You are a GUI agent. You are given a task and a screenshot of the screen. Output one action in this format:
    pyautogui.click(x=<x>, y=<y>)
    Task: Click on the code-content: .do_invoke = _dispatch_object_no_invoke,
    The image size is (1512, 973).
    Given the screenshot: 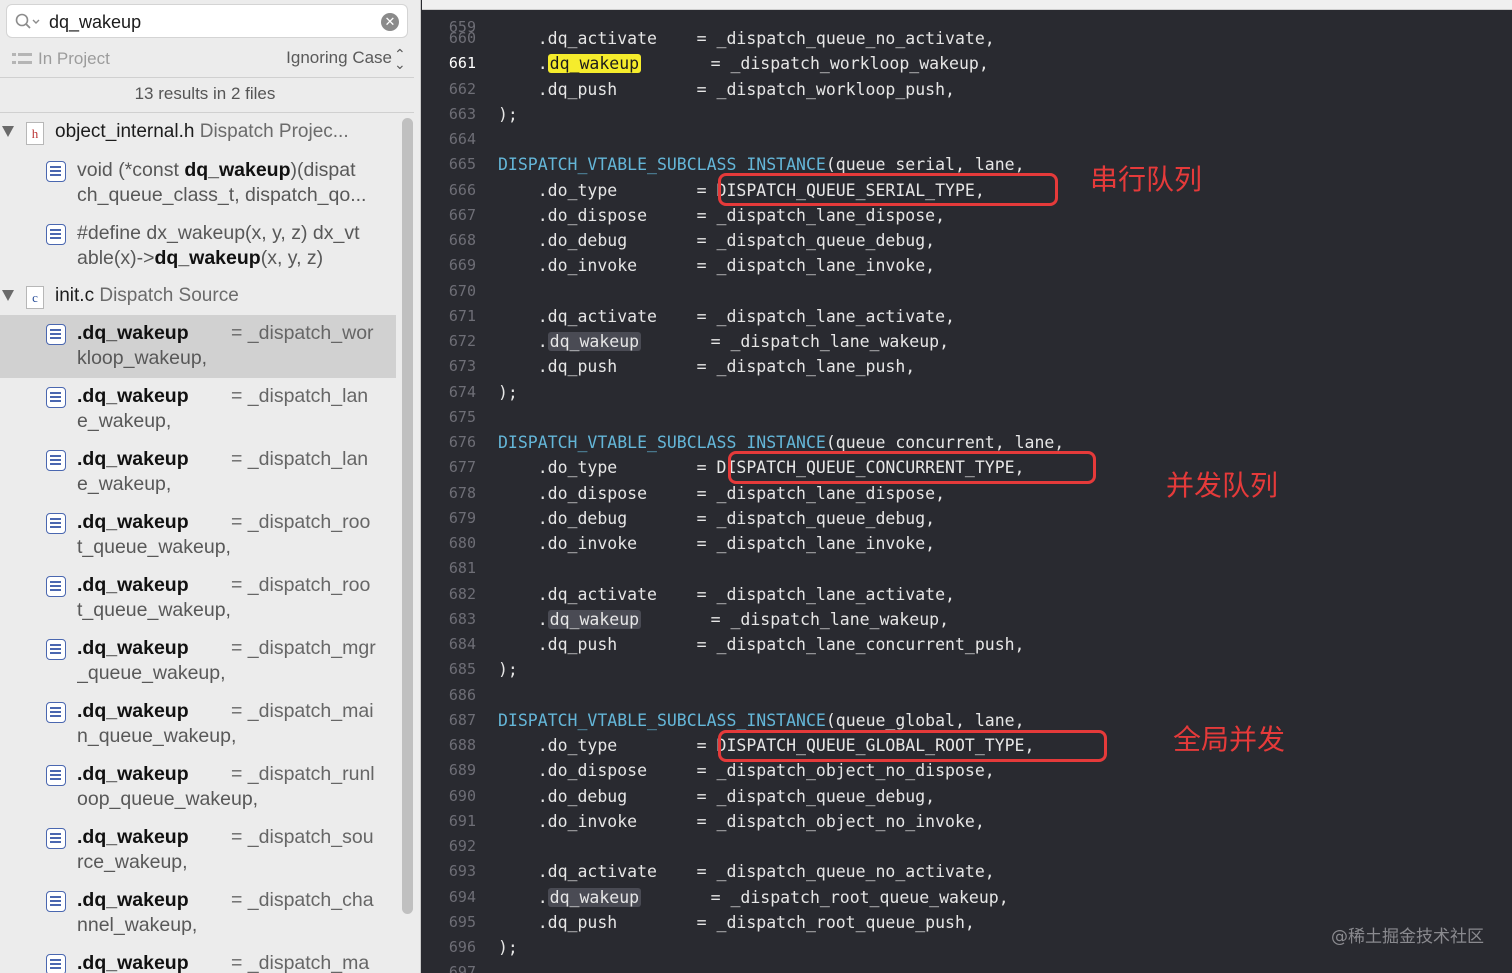 What is the action you would take?
    pyautogui.click(x=741, y=821)
    